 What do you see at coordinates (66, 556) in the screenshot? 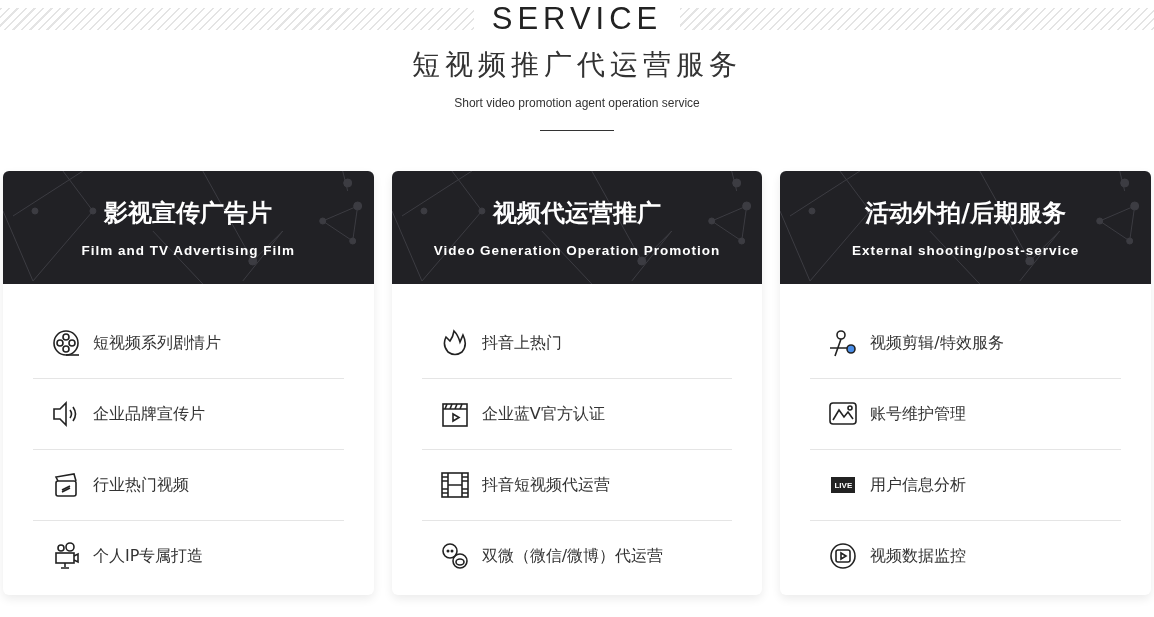
I see `movie-camera-icon` at bounding box center [66, 556].